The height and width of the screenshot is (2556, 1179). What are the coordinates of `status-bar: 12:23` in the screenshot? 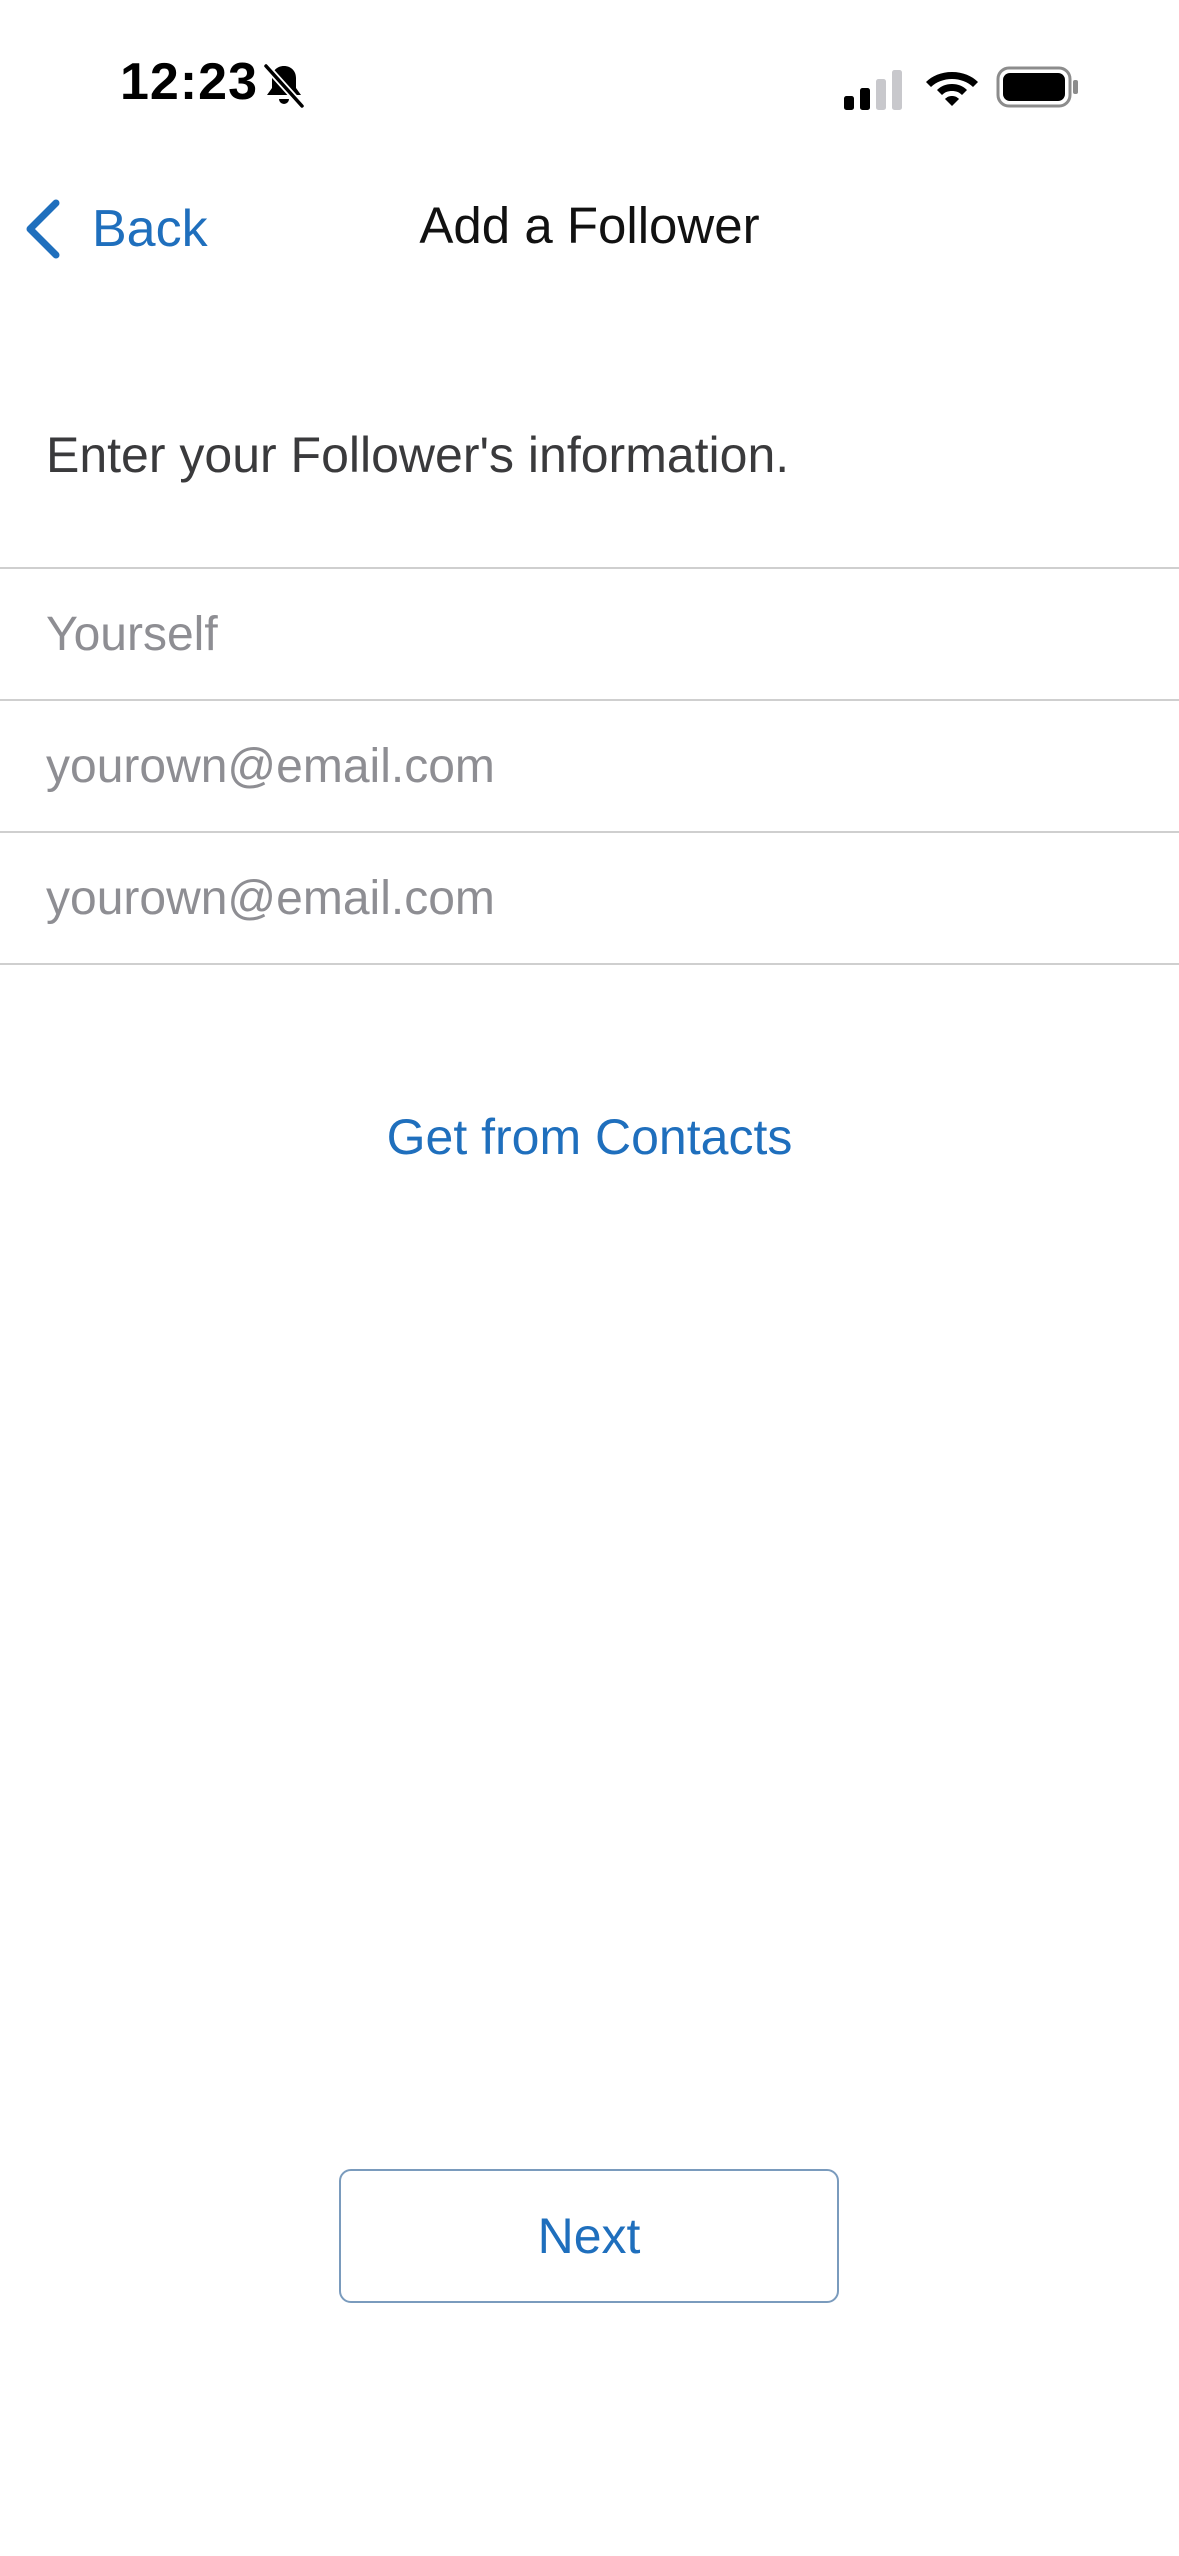 It's located at (589, 85).